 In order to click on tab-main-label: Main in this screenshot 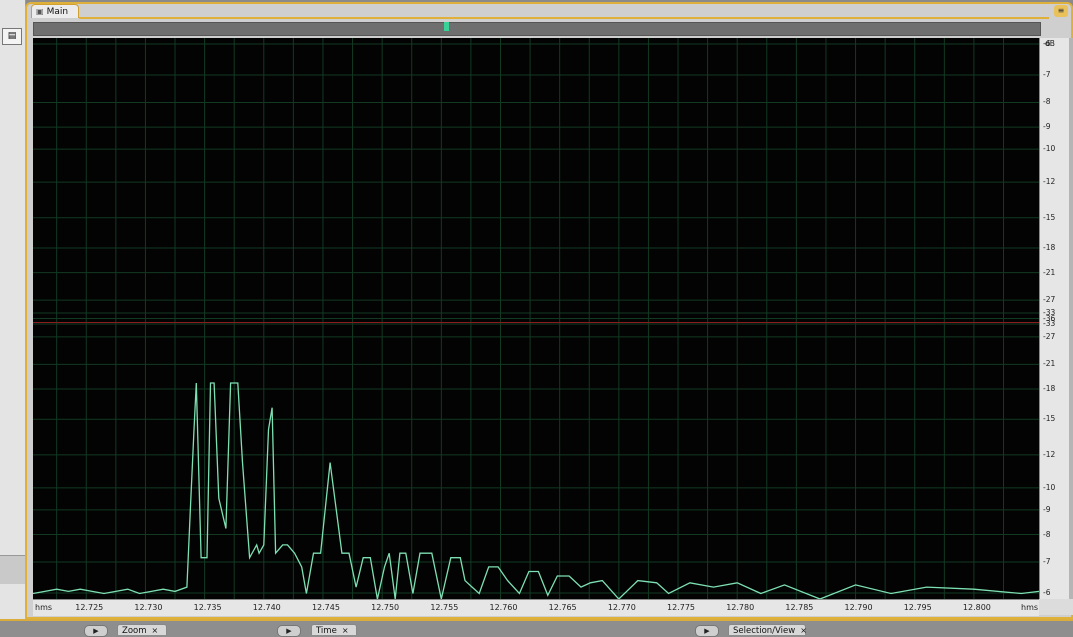, I will do `click(57, 12)`.